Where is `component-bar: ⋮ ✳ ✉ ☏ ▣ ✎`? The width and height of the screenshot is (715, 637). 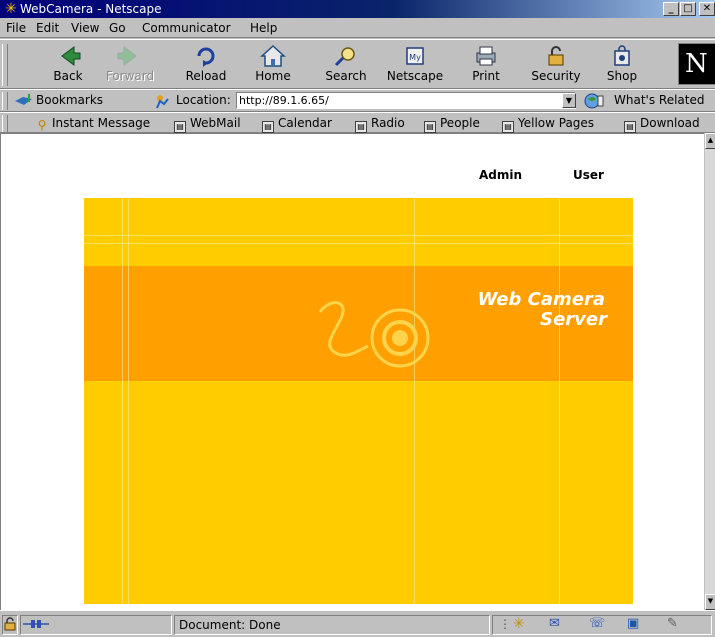
component-bar: ⋮ ✳ ✉ ☏ ▣ ✎ is located at coordinates (602, 625).